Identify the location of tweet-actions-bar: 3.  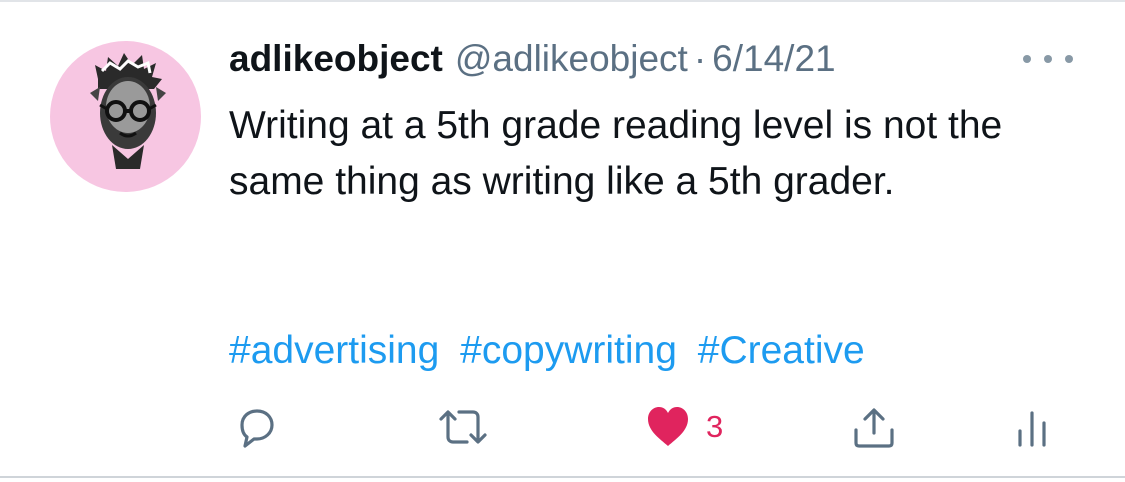
(562, 427).